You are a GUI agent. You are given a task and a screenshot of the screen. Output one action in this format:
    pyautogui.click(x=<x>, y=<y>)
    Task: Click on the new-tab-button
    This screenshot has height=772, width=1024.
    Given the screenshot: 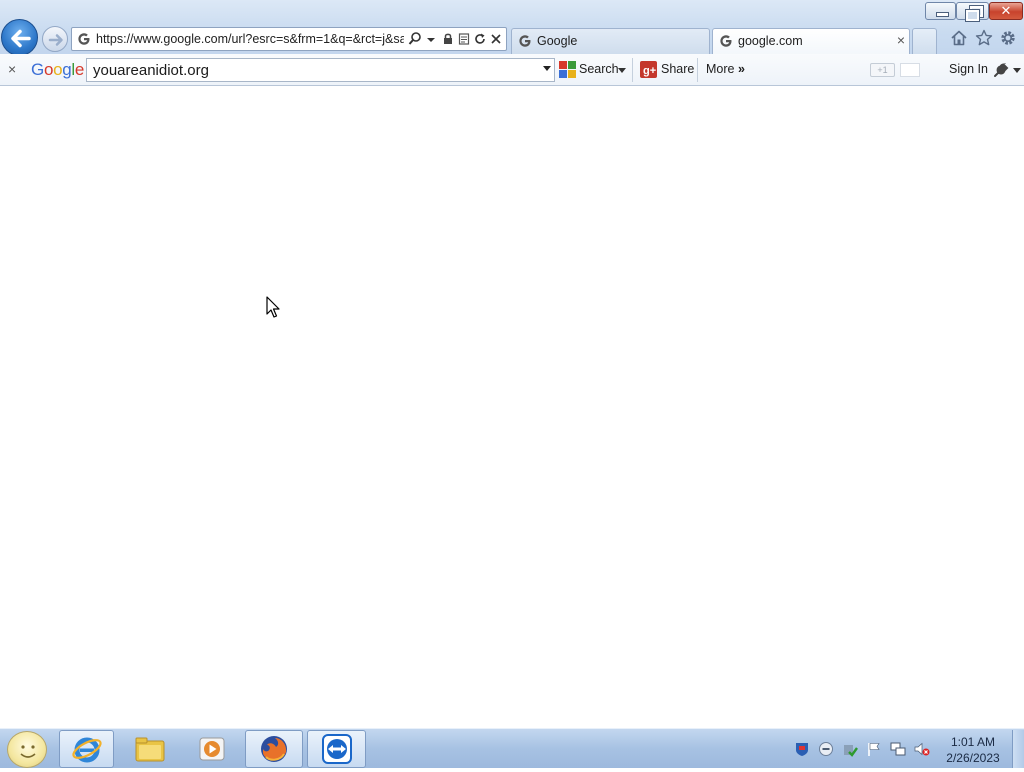 What is the action you would take?
    pyautogui.click(x=924, y=41)
    